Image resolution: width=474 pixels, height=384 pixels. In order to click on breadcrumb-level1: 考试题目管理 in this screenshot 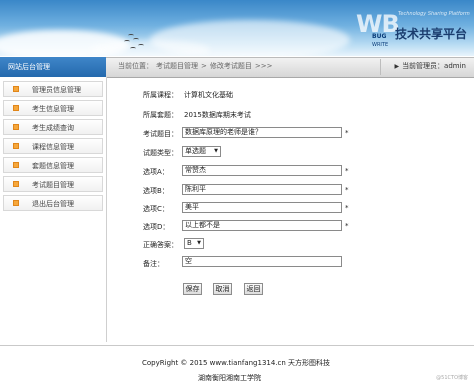, I will do `click(177, 66)`.